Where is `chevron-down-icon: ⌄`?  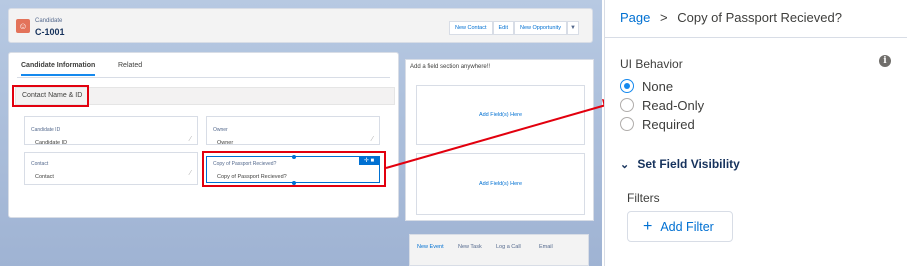
chevron-down-icon: ⌄ is located at coordinates (625, 165).